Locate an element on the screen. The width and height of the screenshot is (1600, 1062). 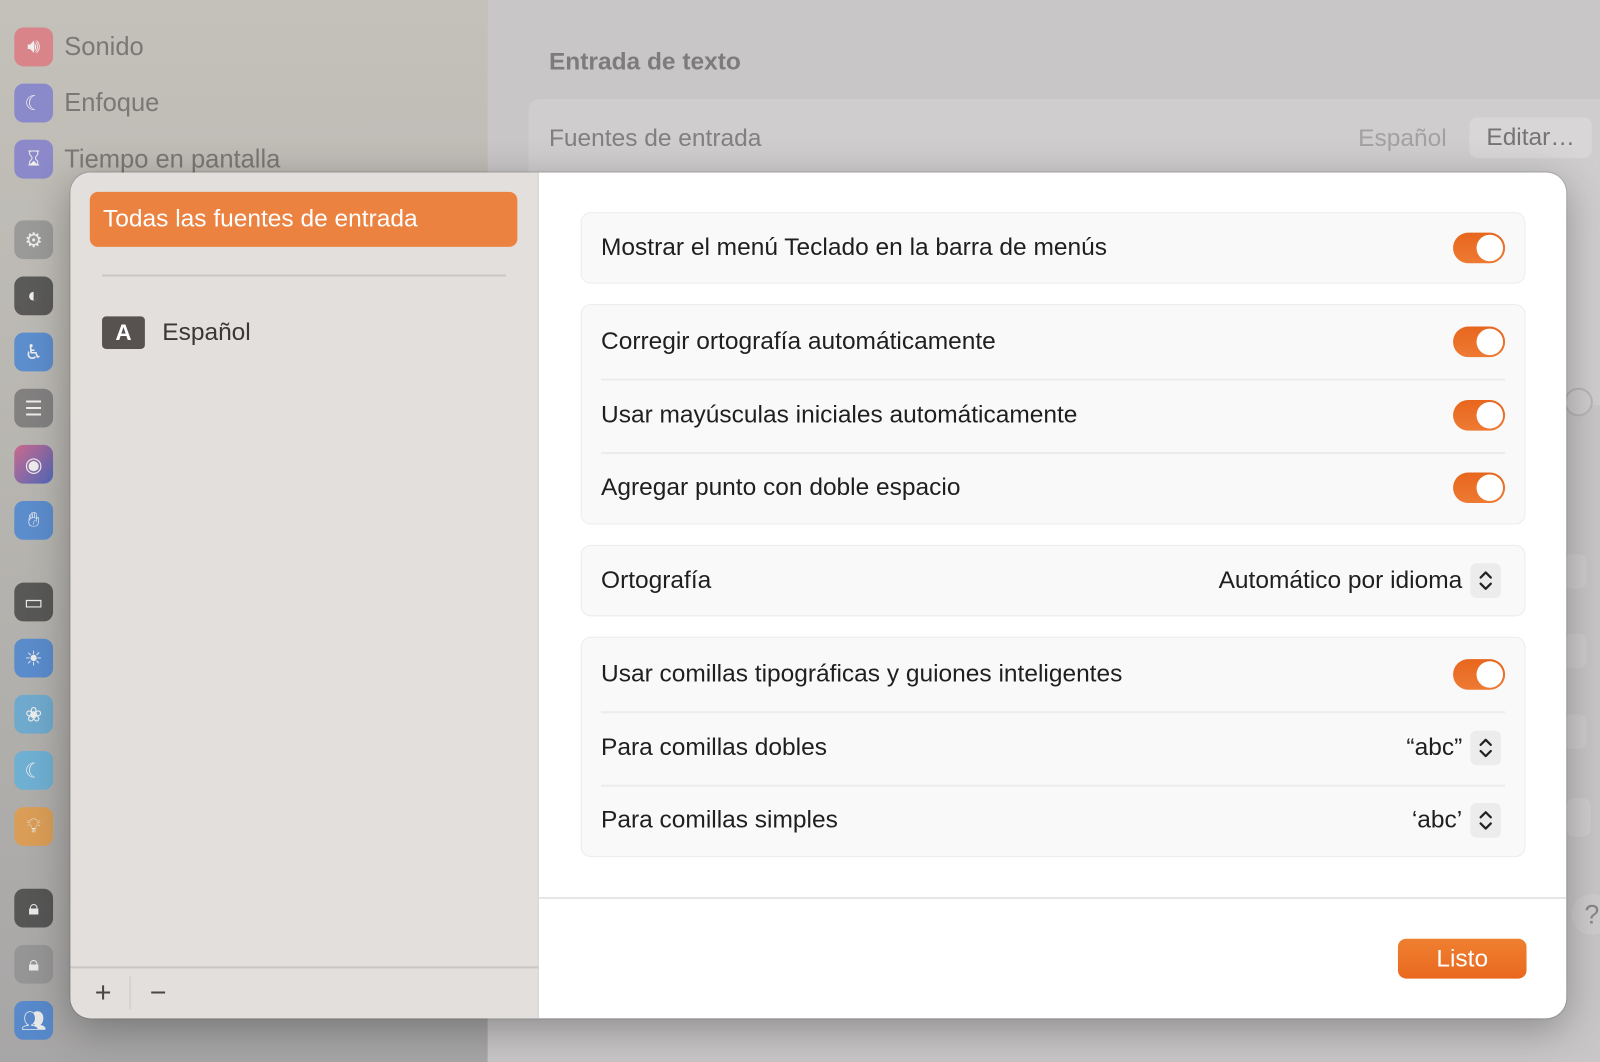
input-source-icon: A is located at coordinates (123, 332).